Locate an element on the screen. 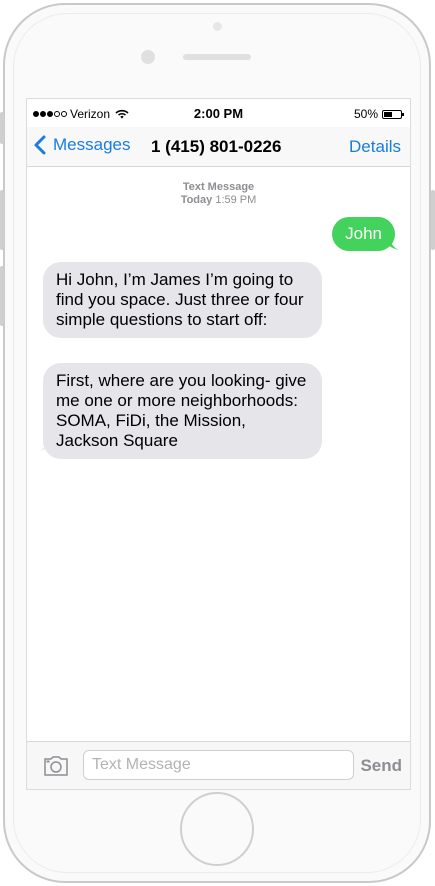  incoming-bubble-tail is located at coordinates (46, 445).